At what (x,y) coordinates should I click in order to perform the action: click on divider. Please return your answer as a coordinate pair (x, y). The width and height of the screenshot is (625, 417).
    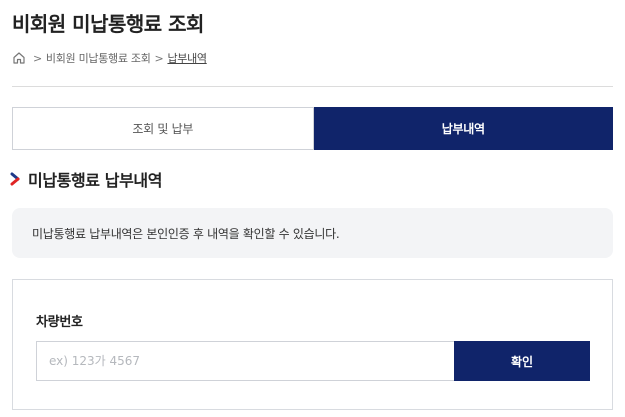
    Looking at the image, I should click on (312, 86).